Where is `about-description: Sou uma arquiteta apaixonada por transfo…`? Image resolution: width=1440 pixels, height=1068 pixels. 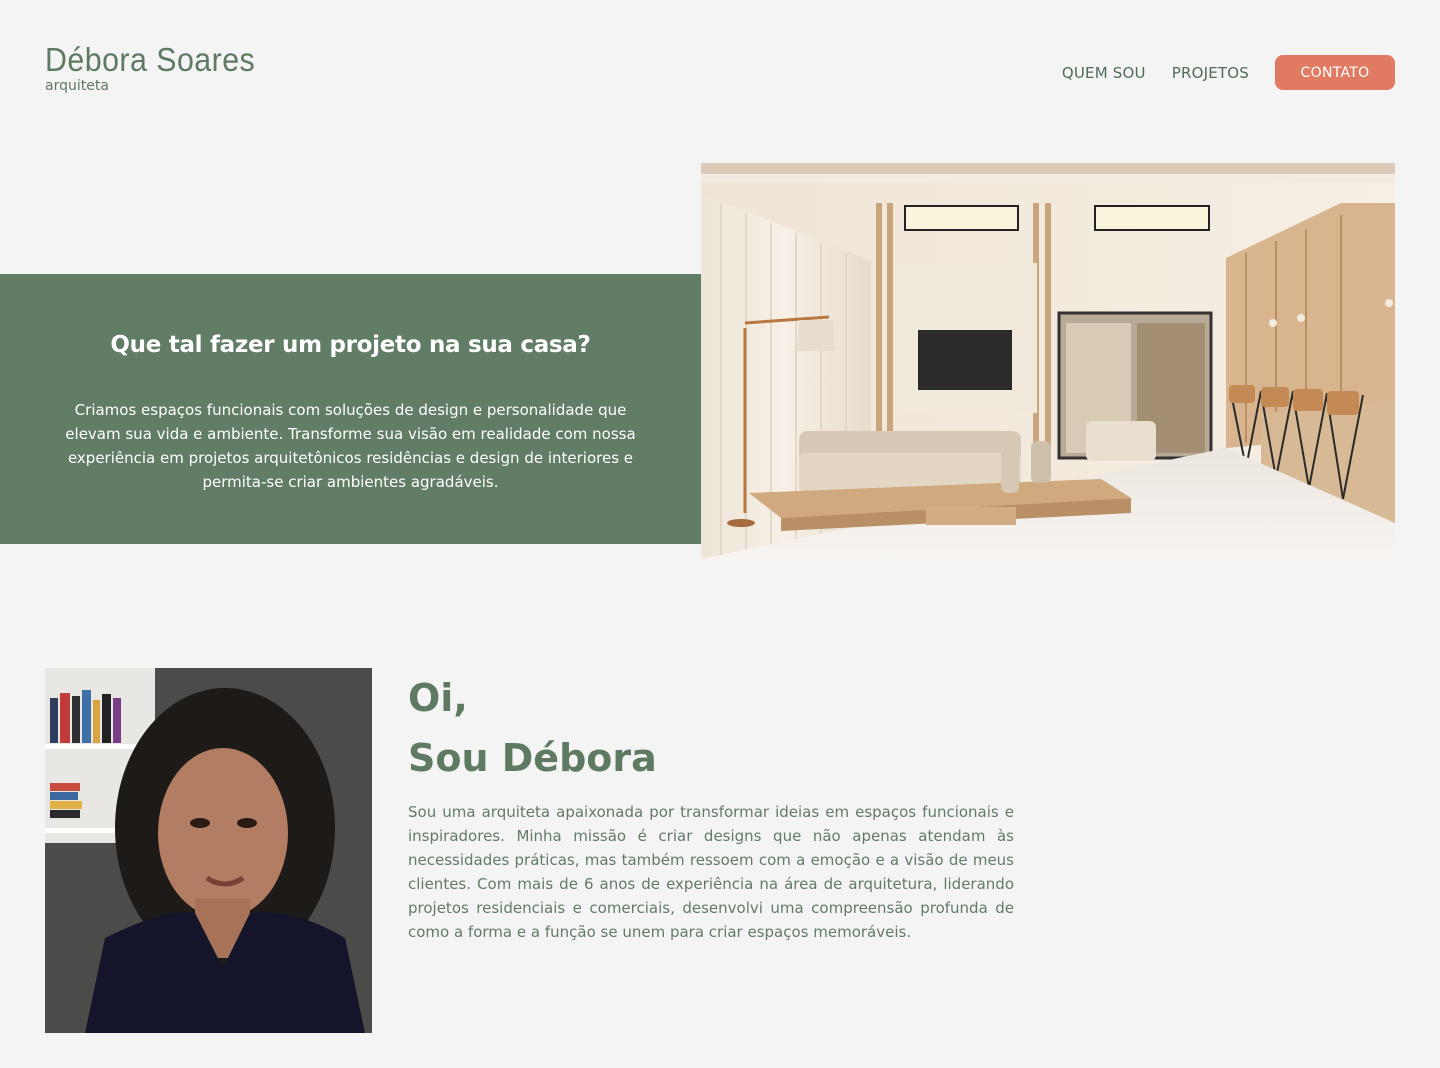 about-description: Sou uma arquiteta apaixonada por transfo… is located at coordinates (711, 872).